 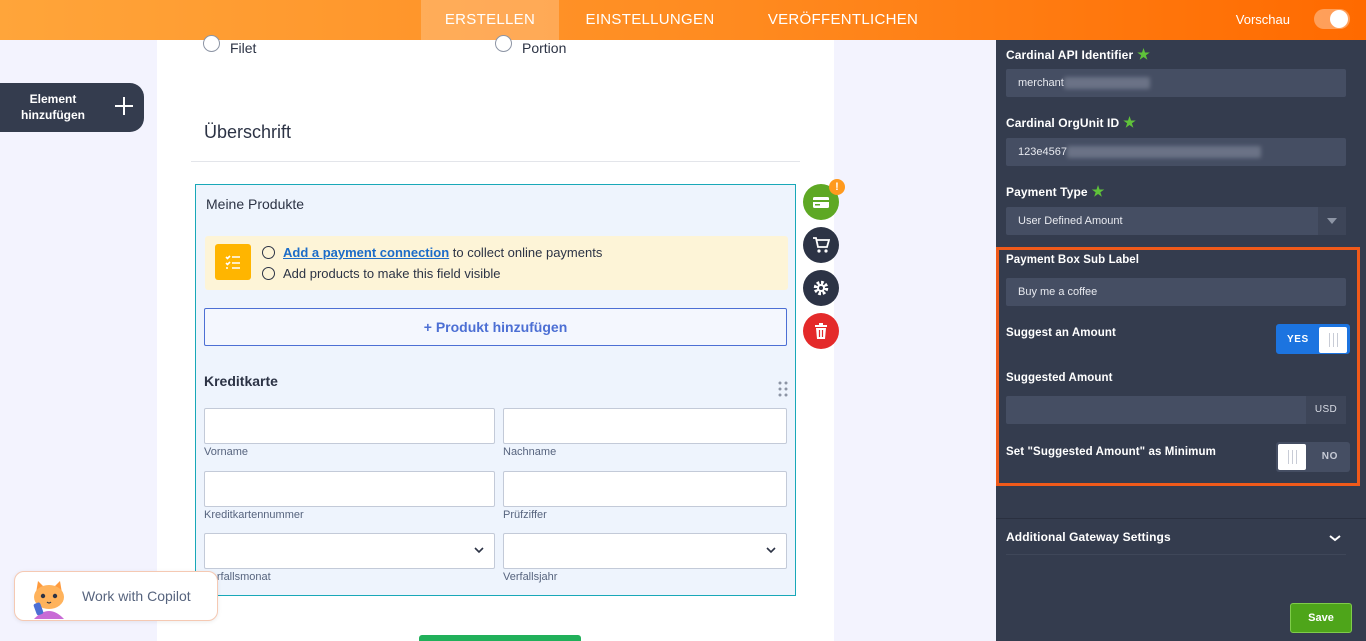 I want to click on payment-type-value: User Defined Amount, so click(x=1070, y=221).